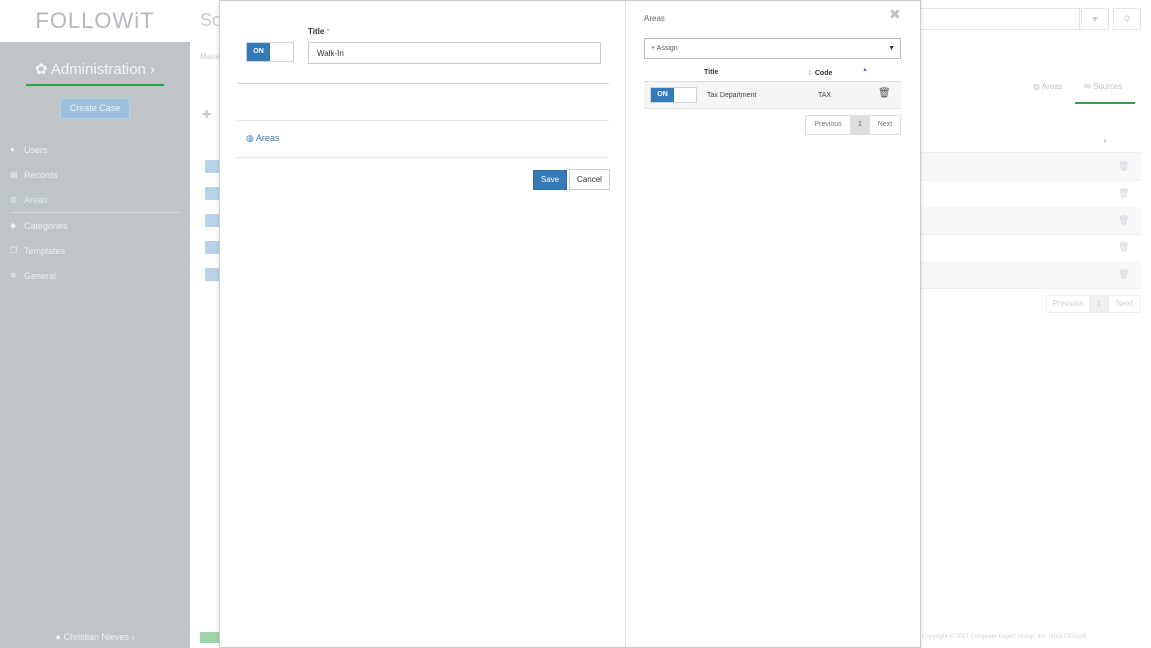  I want to click on title-input, so click(454, 53).